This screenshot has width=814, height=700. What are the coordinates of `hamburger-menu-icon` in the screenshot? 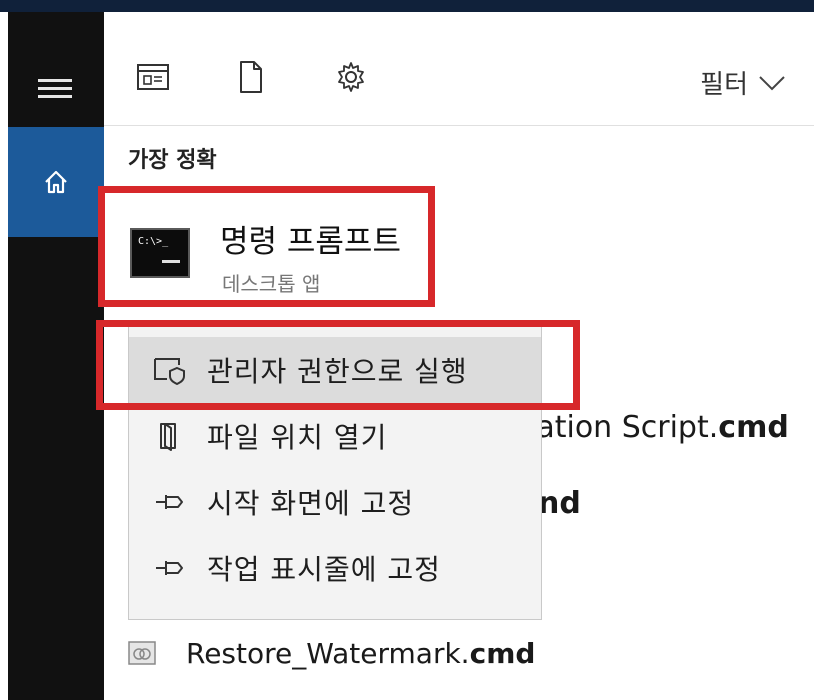 It's located at (55, 88).